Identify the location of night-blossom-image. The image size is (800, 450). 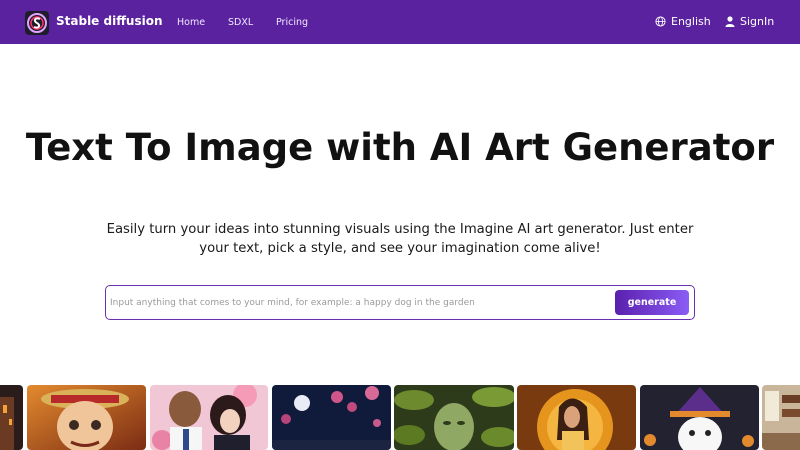
(331, 417).